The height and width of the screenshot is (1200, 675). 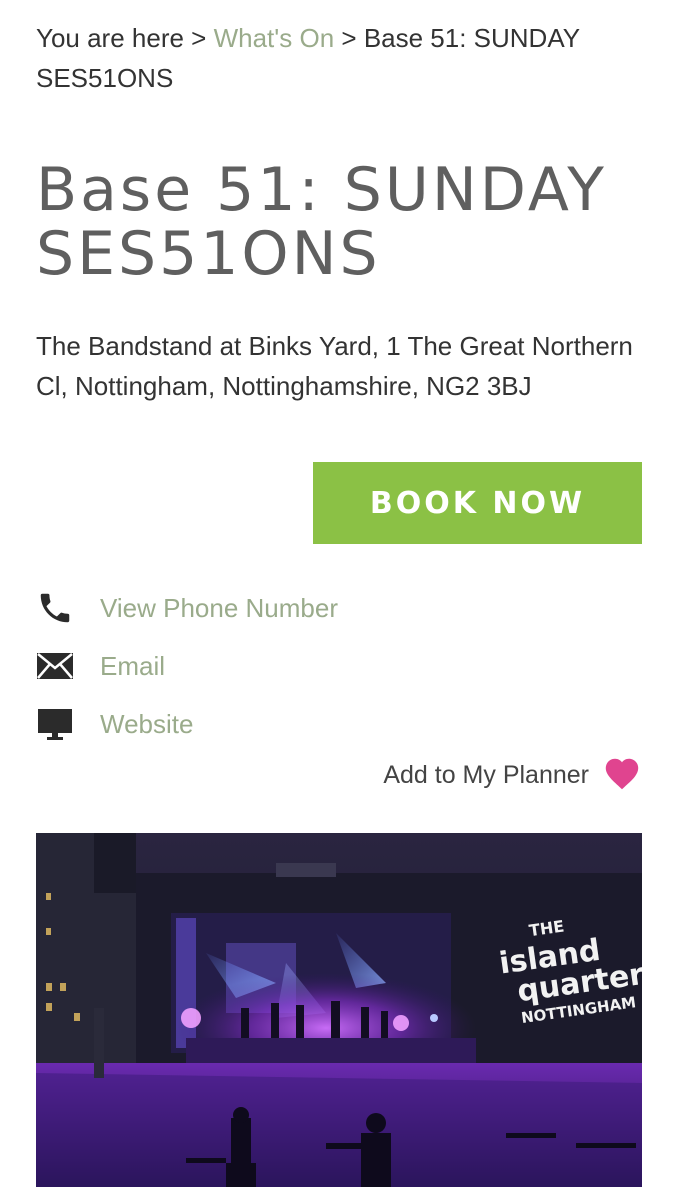 What do you see at coordinates (55, 608) in the screenshot?
I see `phone-icon` at bounding box center [55, 608].